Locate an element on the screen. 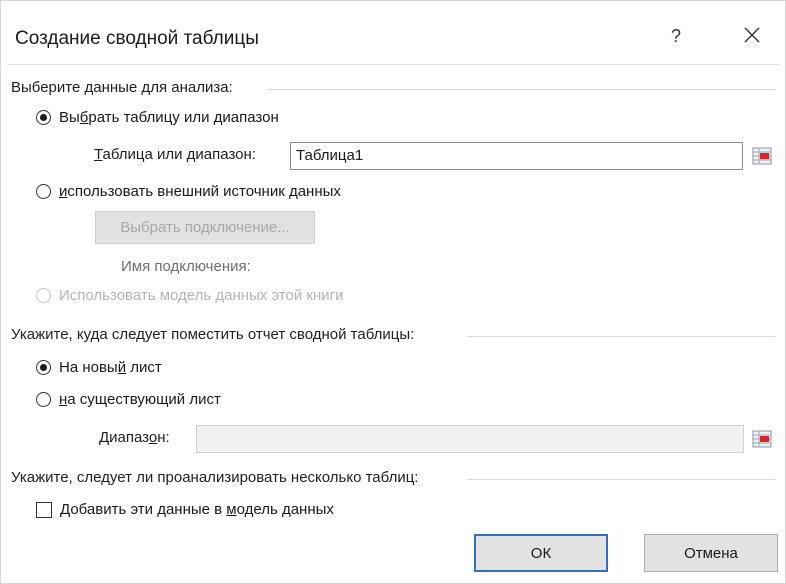 The height and width of the screenshot is (584, 786). close-button is located at coordinates (752, 36).